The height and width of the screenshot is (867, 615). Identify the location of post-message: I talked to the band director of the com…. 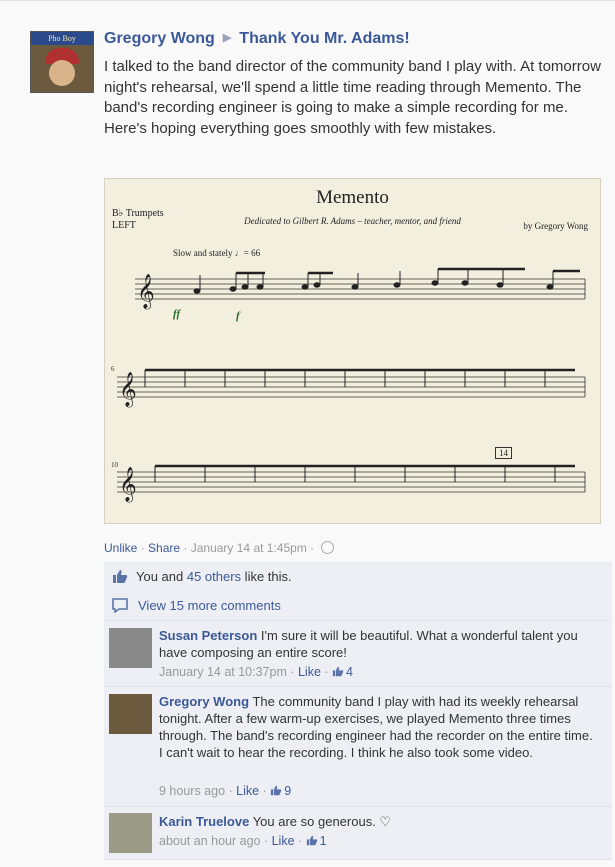
(352, 97).